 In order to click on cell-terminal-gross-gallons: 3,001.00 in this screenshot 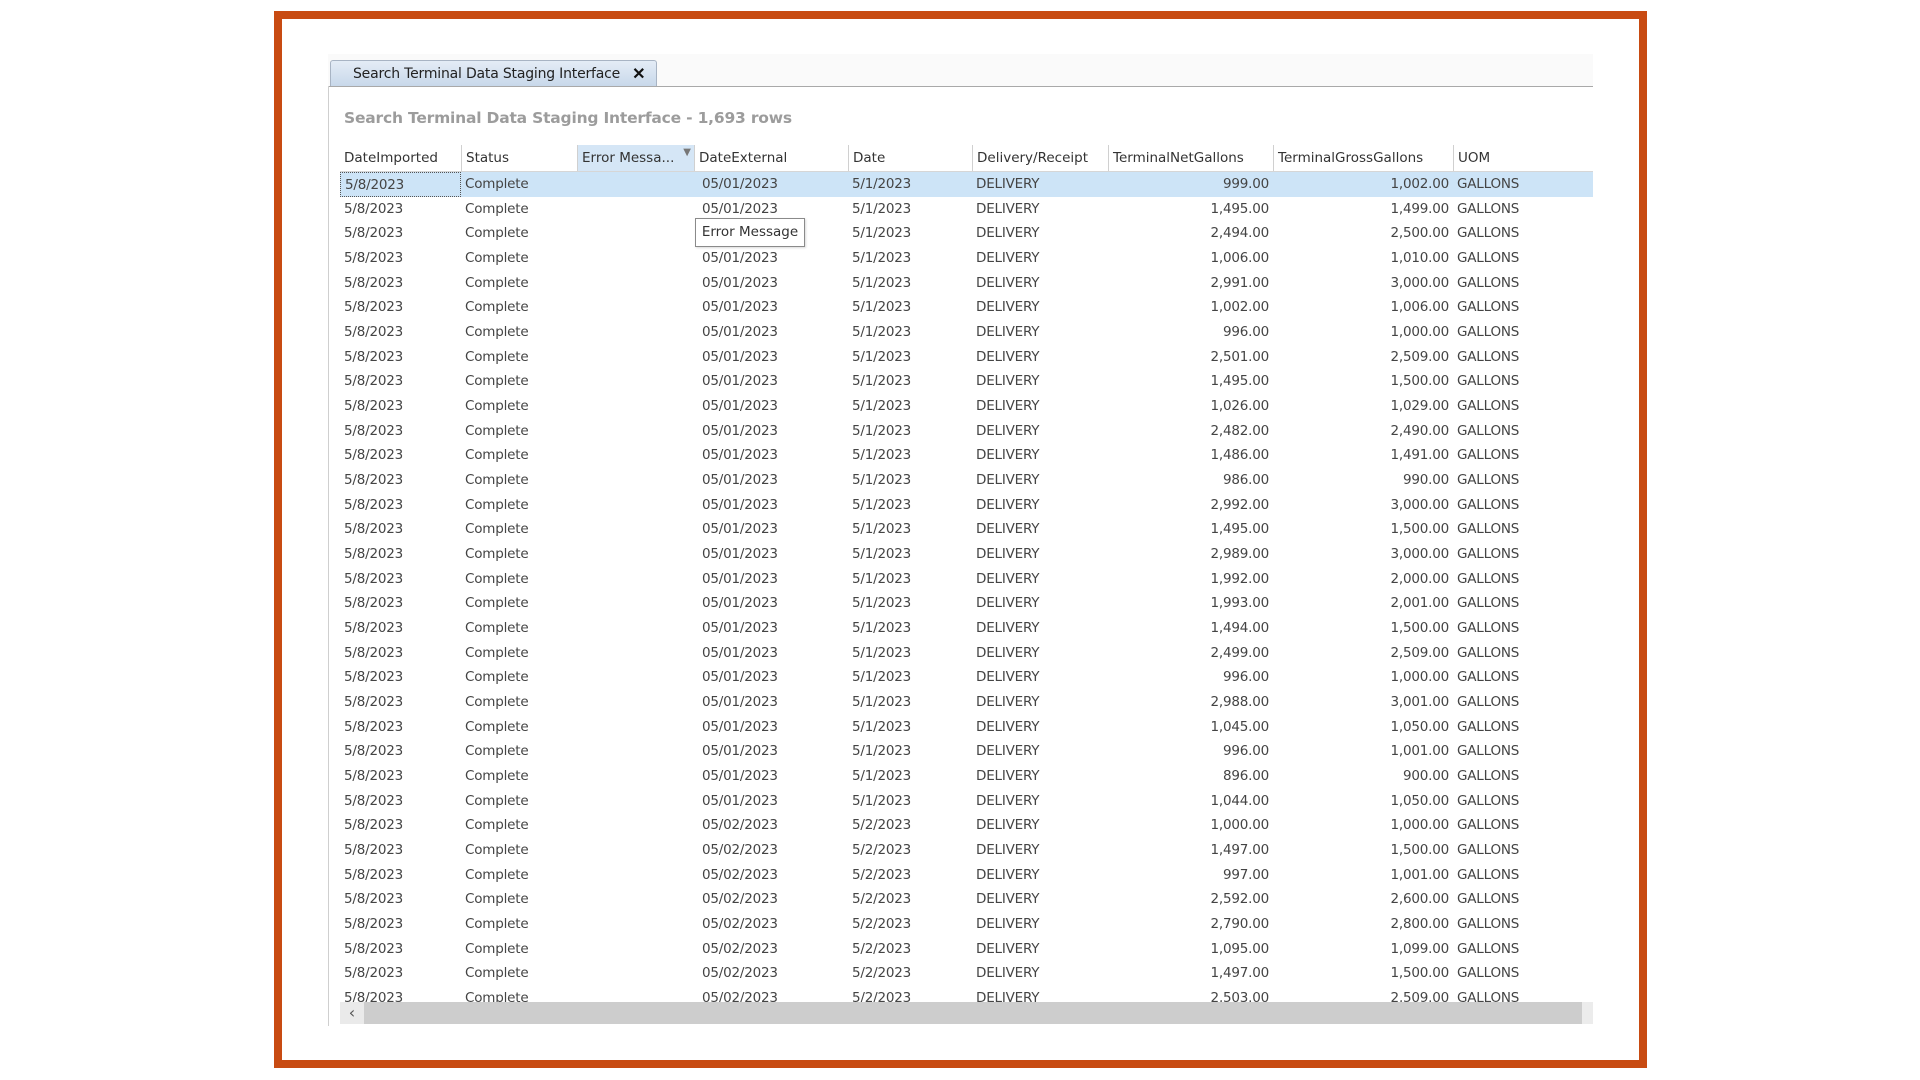, I will do `click(1363, 702)`.